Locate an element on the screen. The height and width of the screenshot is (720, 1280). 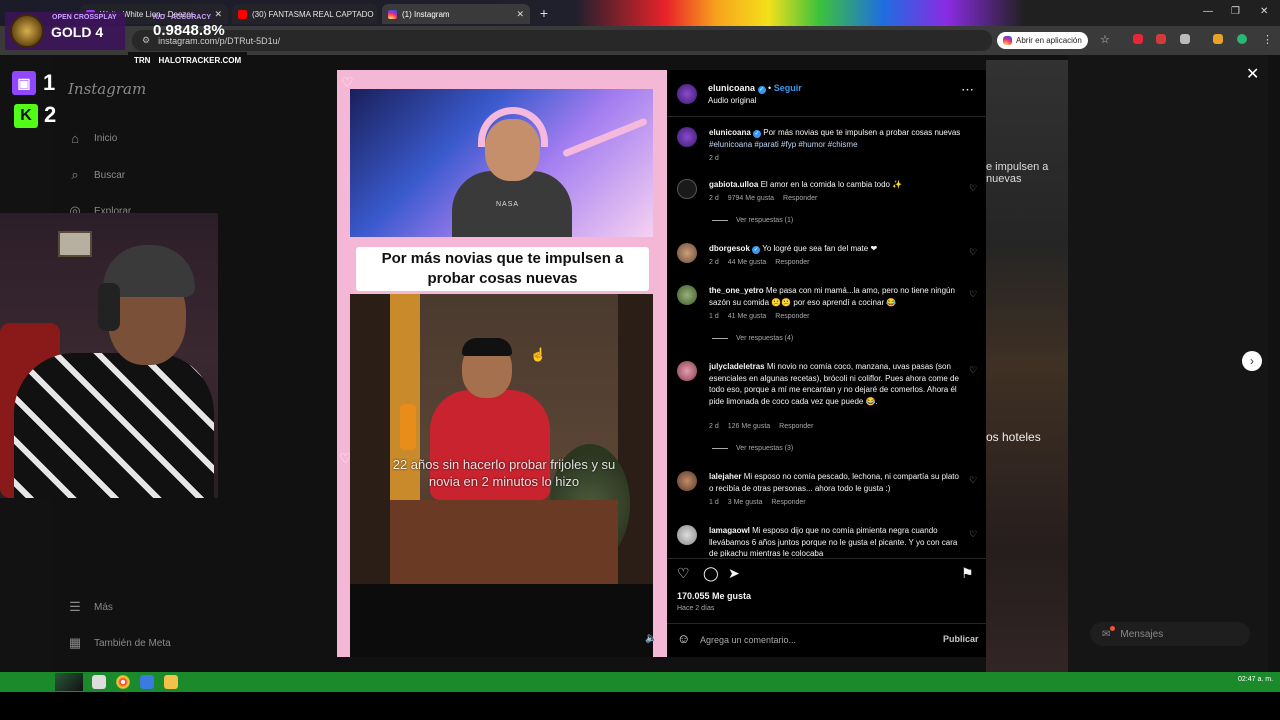
extensions-puzzle-icon is located at coordinates (1185, 39).